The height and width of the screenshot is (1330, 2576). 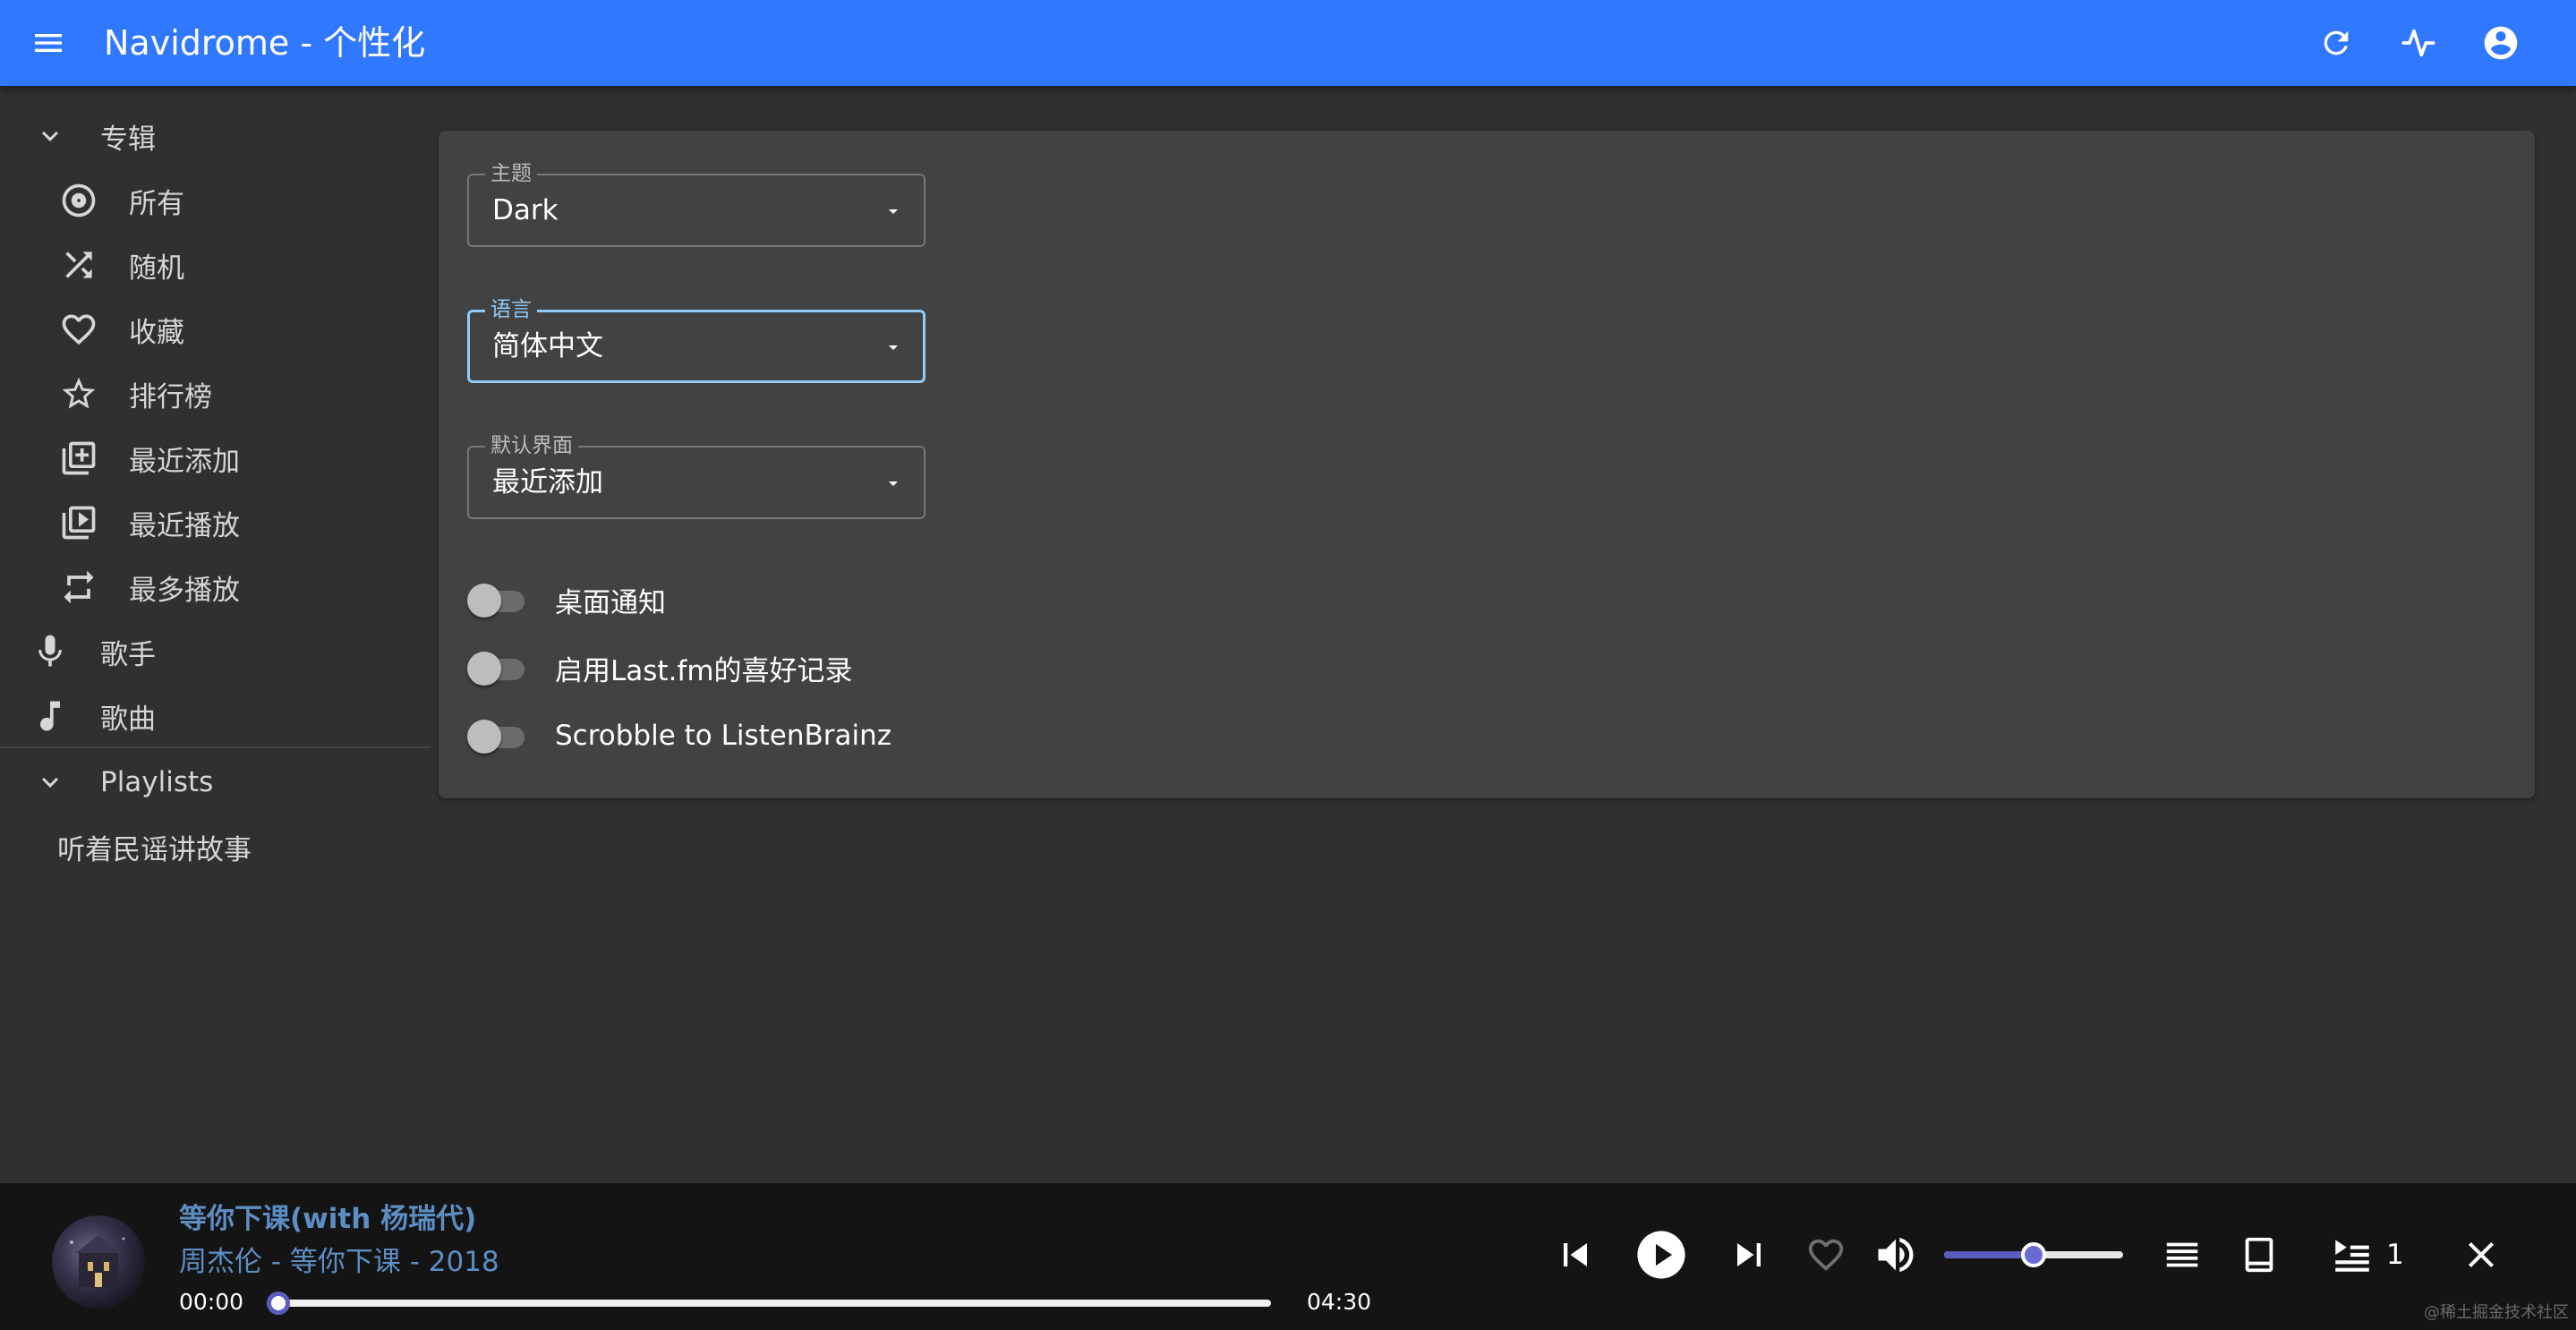 I want to click on sidebar-item-label: 随机, so click(x=156, y=268).